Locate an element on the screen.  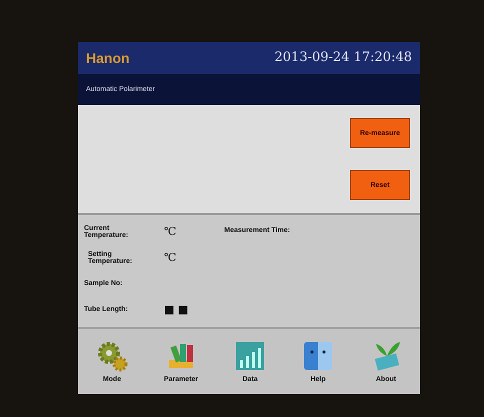
unit-text: ■ ■ is located at coordinates (176, 309).